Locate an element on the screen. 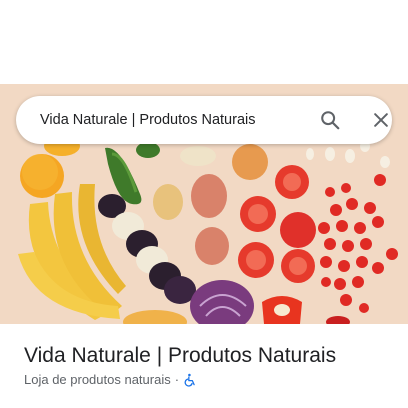  accessibility-badge is located at coordinates (190, 380).